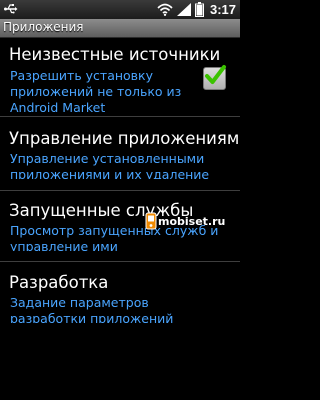 The width and height of the screenshot is (320, 400). Describe the element at coordinates (222, 9) in the screenshot. I see `status-clock: 3:17` at that location.